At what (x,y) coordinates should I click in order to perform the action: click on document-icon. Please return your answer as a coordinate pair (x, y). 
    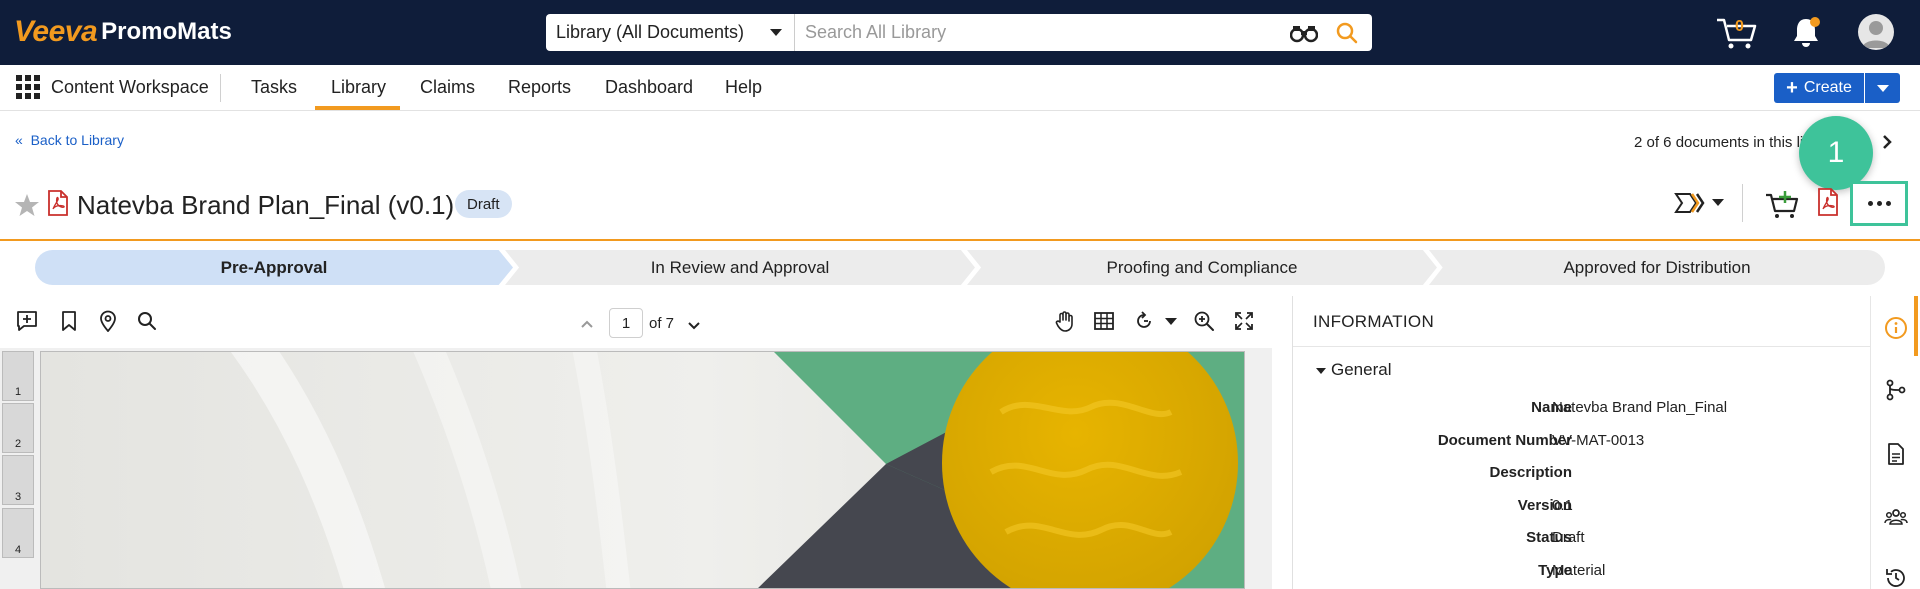
    Looking at the image, I should click on (1896, 454).